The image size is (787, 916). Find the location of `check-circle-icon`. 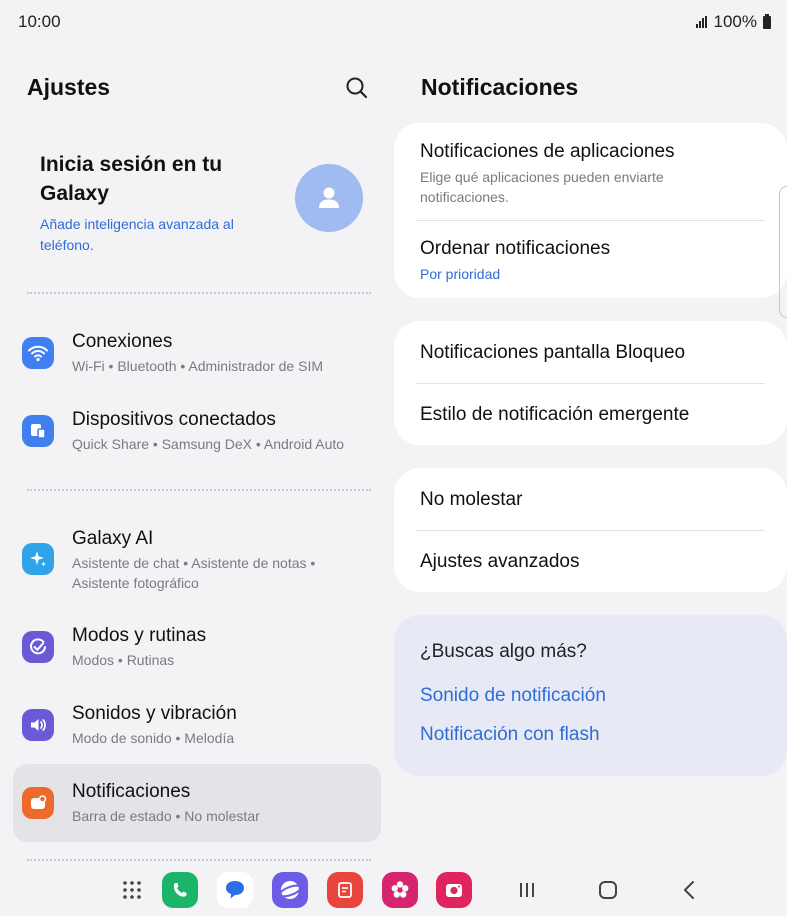

check-circle-icon is located at coordinates (38, 647).